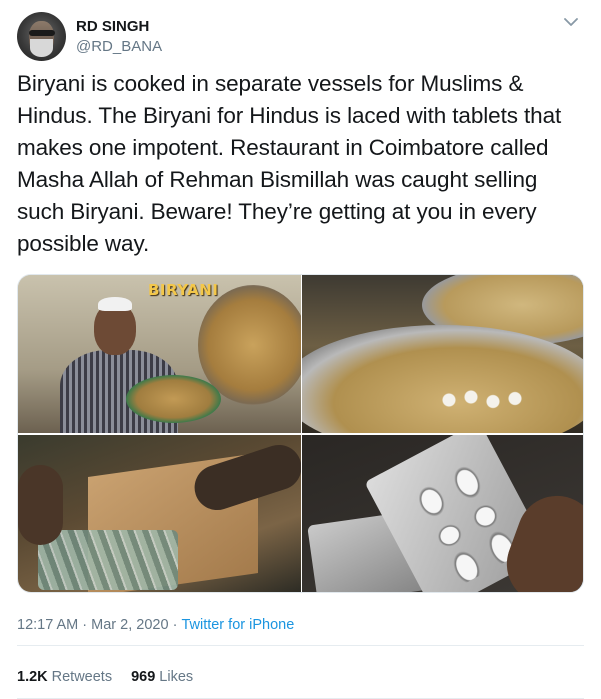 The image size is (601, 699). What do you see at coordinates (442, 379) in the screenshot?
I see `cooking-pan` at bounding box center [442, 379].